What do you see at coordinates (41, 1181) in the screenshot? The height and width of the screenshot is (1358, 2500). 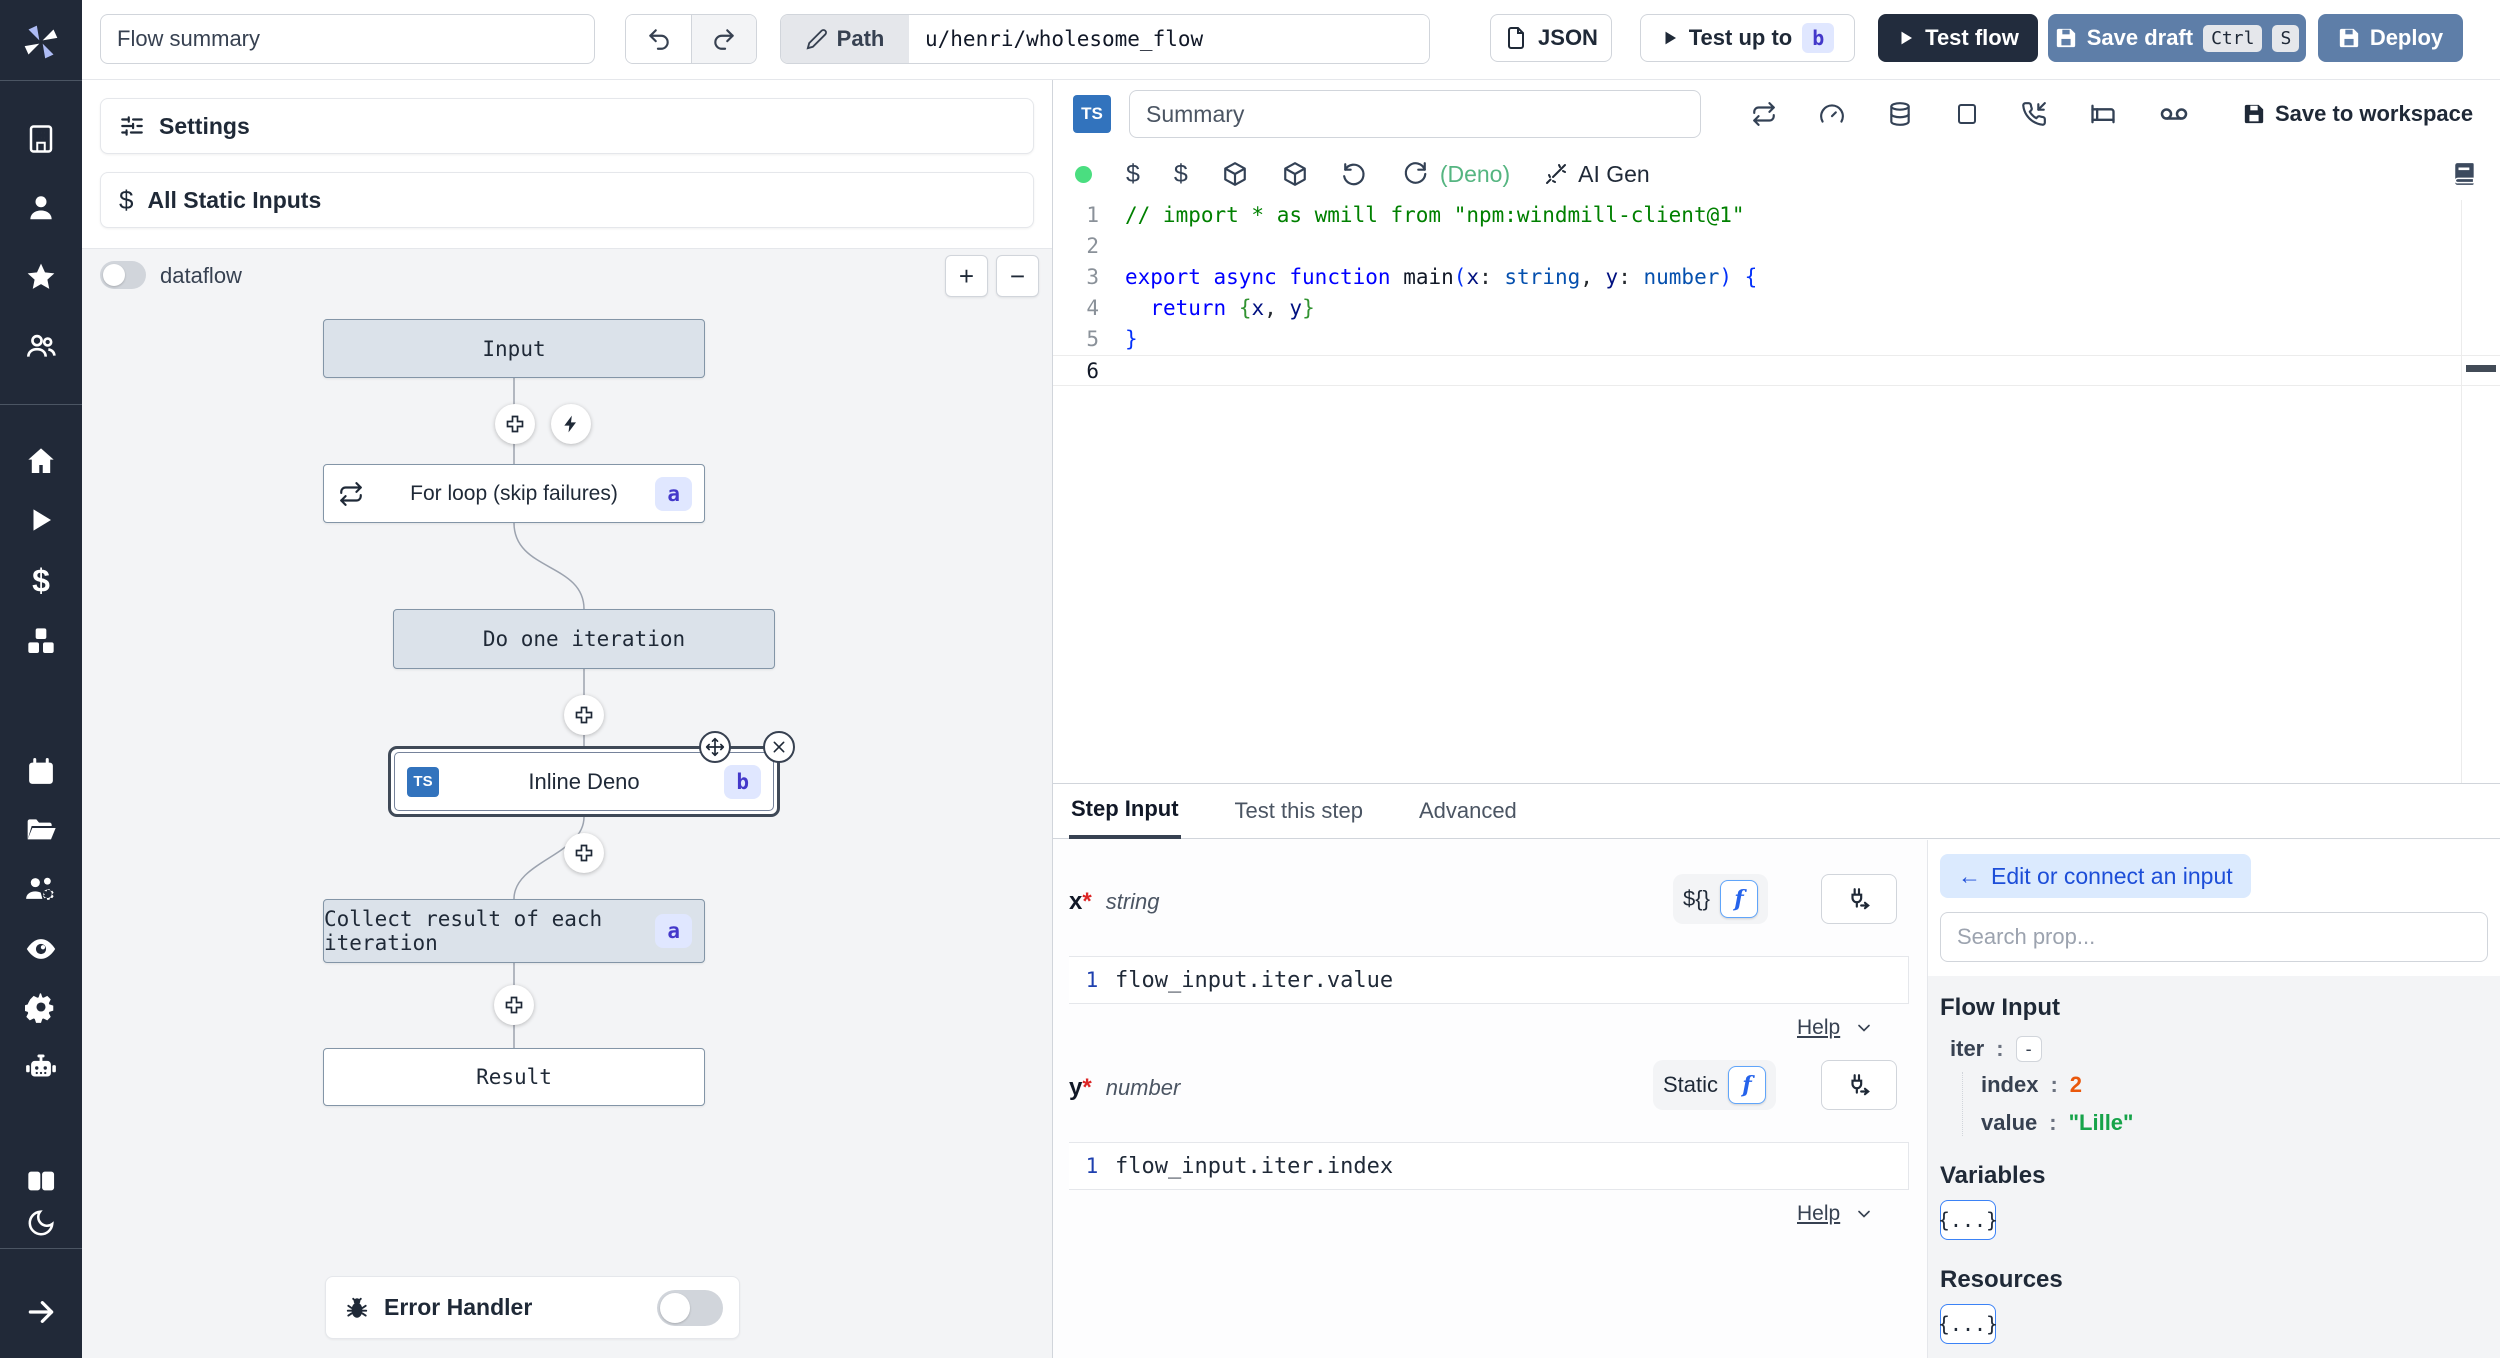 I see `sidebar-item-docs books-icon` at bounding box center [41, 1181].